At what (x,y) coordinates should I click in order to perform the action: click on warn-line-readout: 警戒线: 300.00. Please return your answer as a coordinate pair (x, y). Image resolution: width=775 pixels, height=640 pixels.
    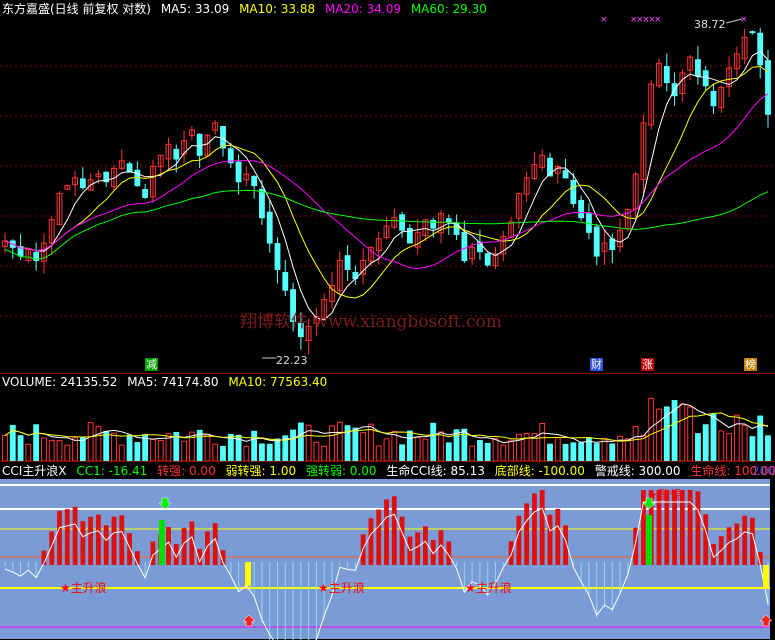
    Looking at the image, I should click on (637, 471).